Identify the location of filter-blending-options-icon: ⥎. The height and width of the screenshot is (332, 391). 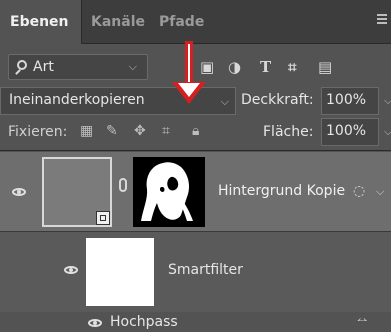
(362, 320).